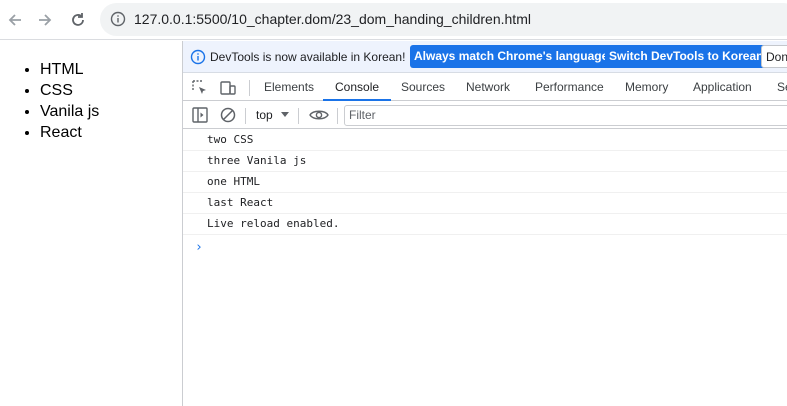 This screenshot has height=406, width=787. Describe the element at coordinates (200, 115) in the screenshot. I see `sidebar-toggle-icon` at that location.